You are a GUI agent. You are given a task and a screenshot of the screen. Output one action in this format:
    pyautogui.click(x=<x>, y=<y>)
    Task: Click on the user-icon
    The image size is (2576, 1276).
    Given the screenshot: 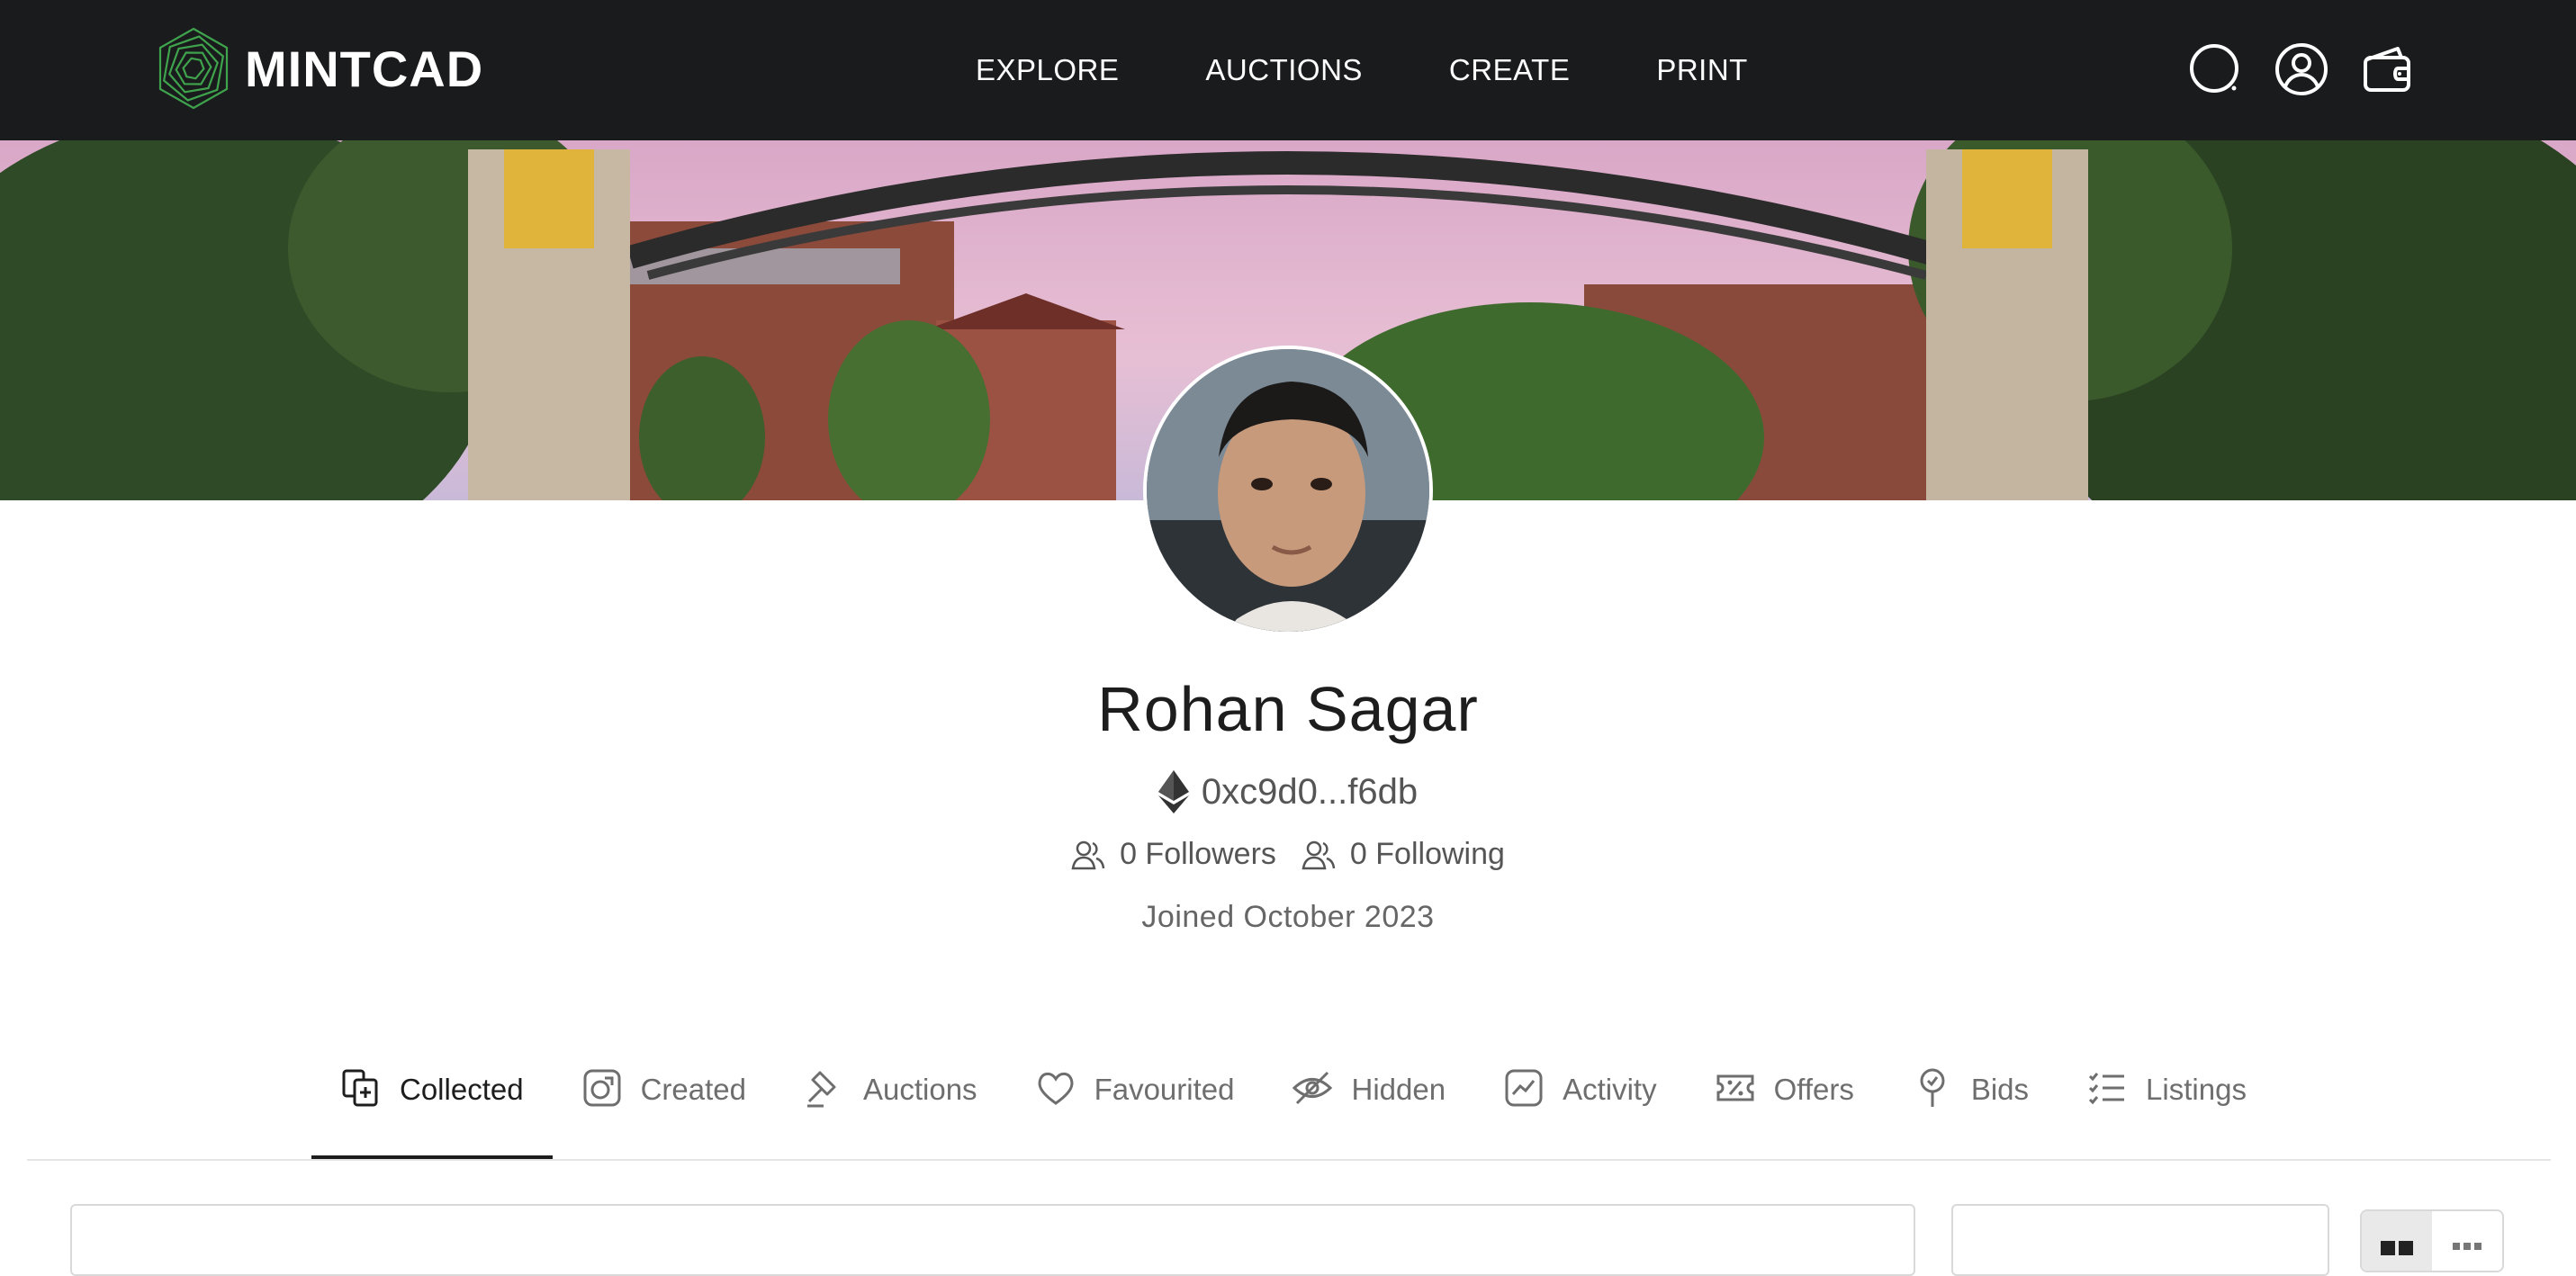 What is the action you would take?
    pyautogui.click(x=2301, y=69)
    